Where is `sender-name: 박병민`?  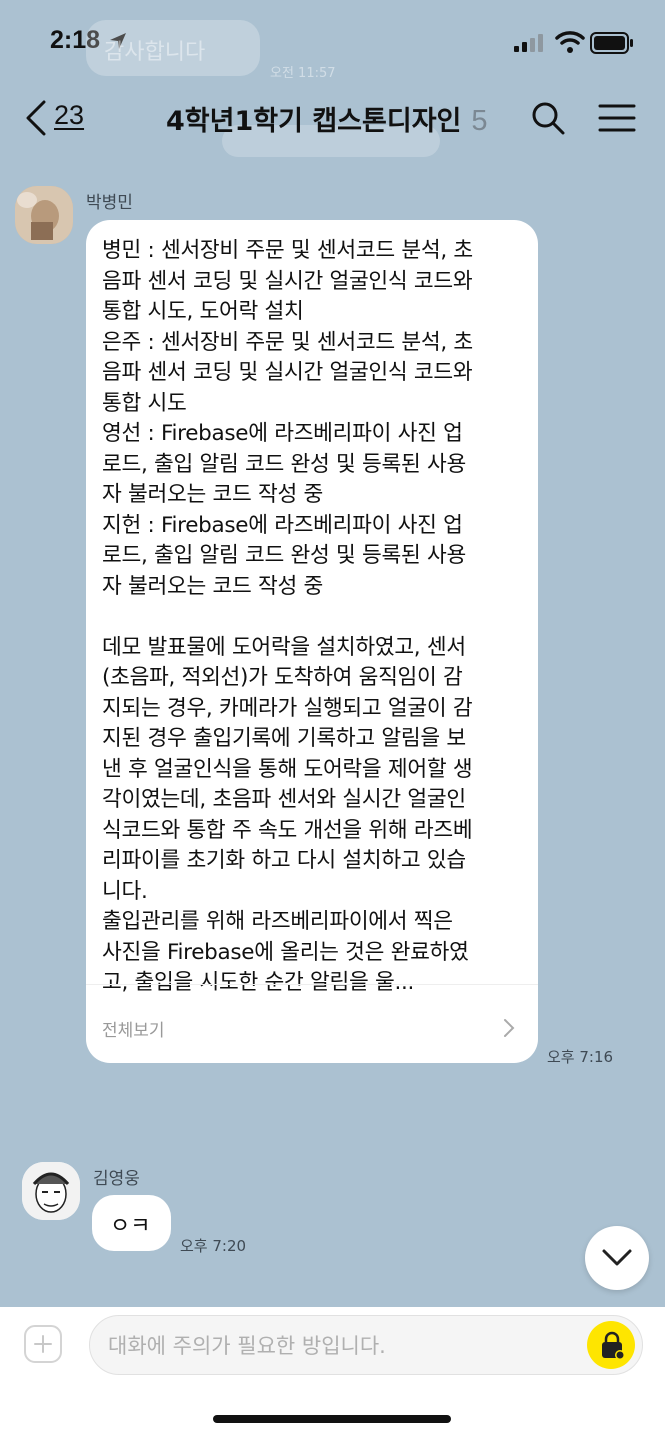 sender-name: 박병민 is located at coordinates (109, 203).